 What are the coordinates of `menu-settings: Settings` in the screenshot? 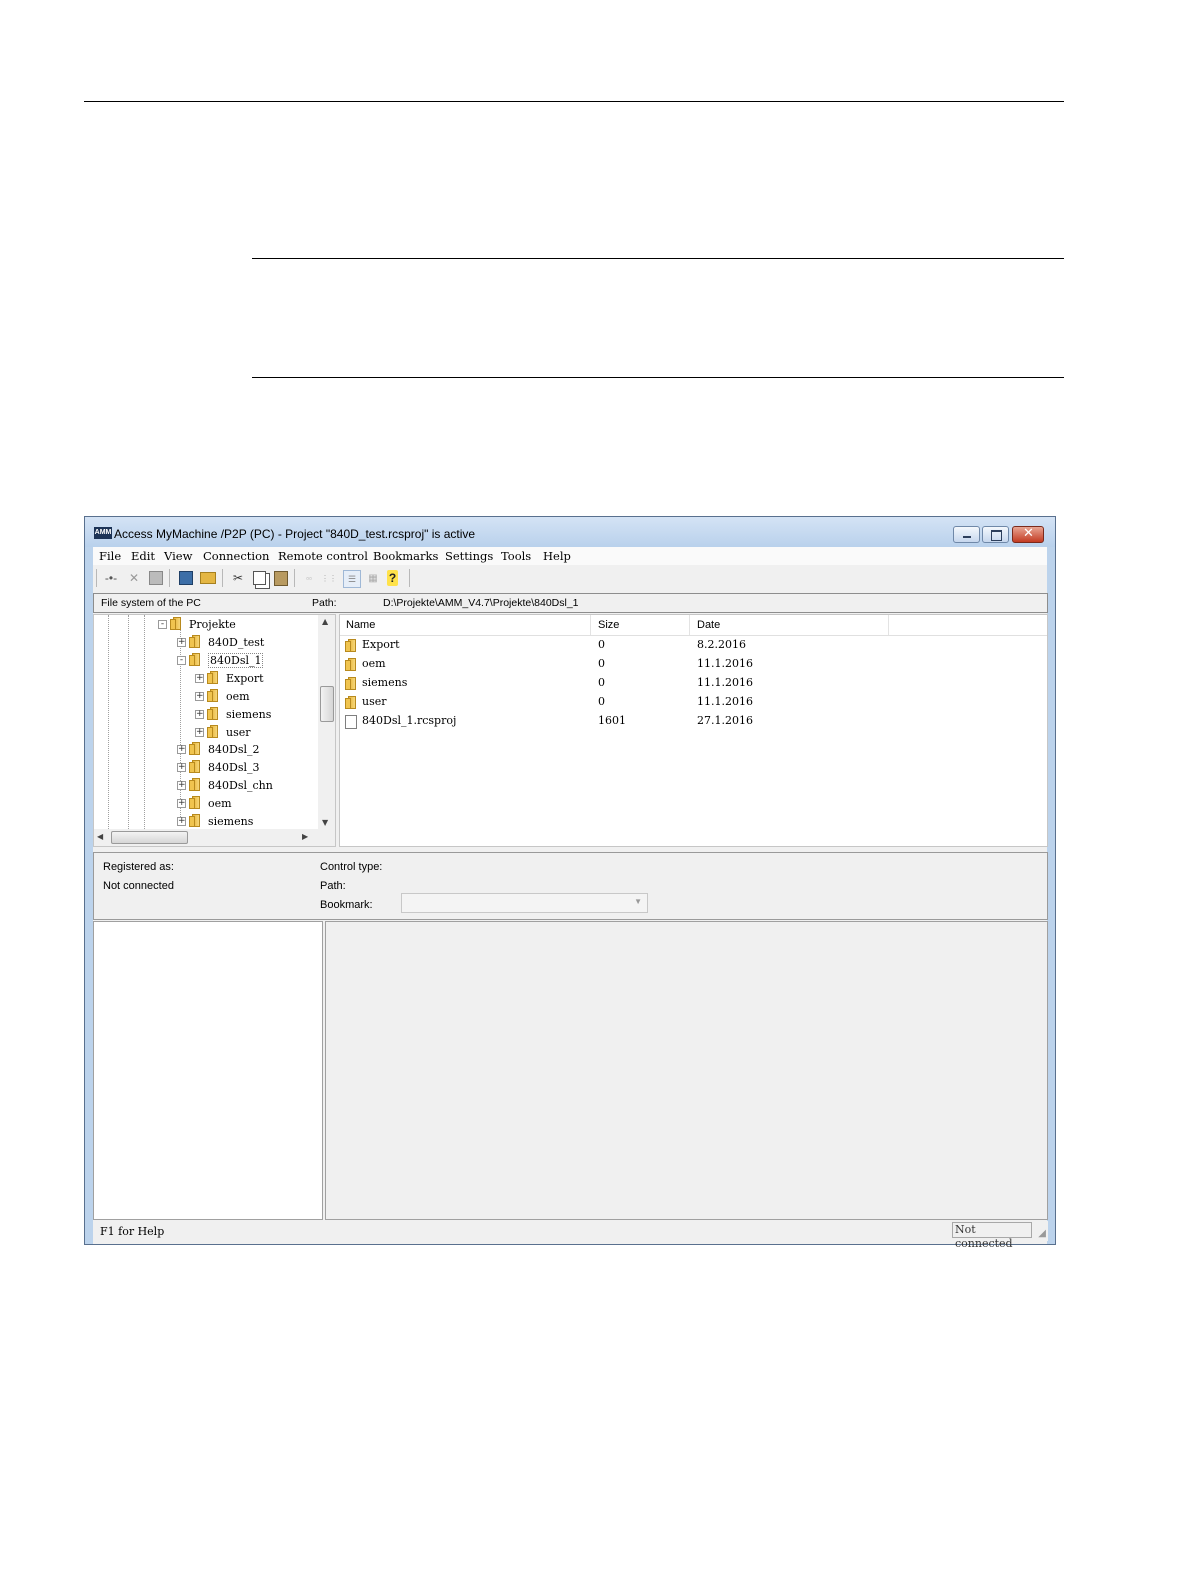 It's located at (469, 556).